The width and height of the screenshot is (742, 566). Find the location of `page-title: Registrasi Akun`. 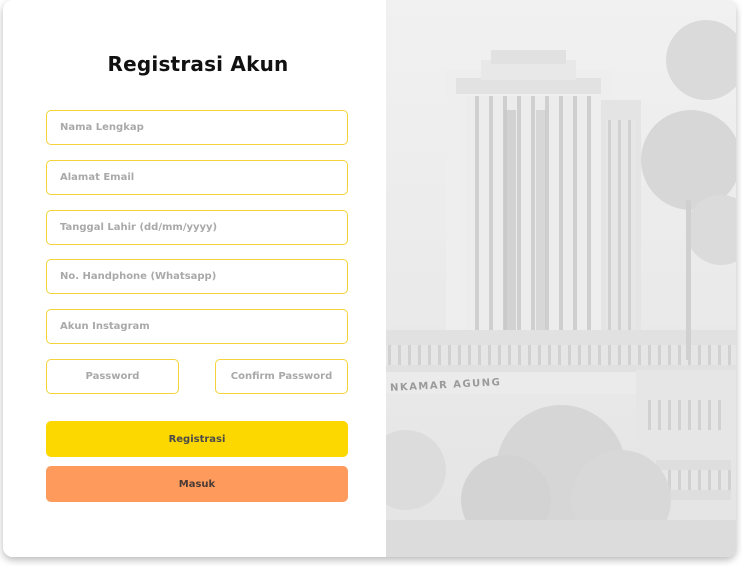

page-title: Registrasi Akun is located at coordinates (198, 64).